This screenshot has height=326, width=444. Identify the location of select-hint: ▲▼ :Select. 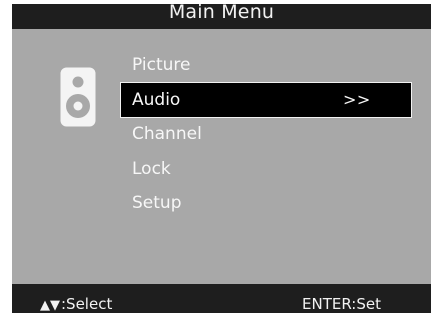
(76, 305).